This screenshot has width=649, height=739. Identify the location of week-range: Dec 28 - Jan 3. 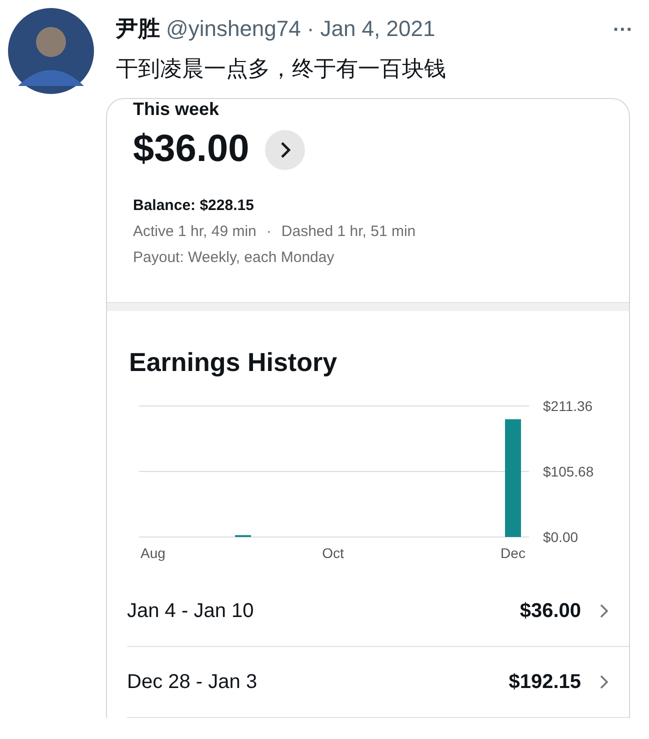
(192, 682).